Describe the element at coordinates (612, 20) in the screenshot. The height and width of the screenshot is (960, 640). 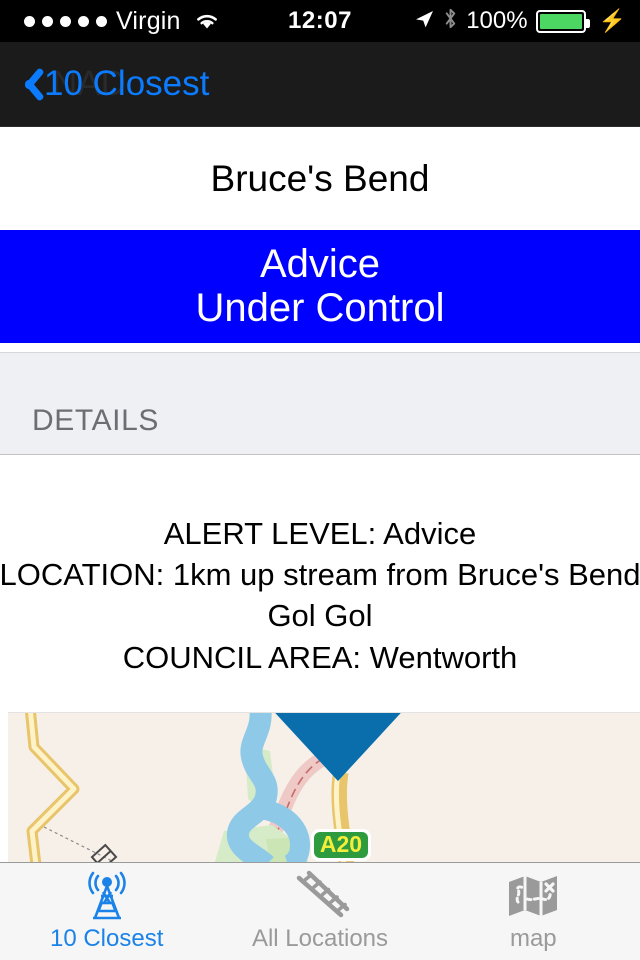
I see `lightning-bolt-icon: ⚡` at that location.